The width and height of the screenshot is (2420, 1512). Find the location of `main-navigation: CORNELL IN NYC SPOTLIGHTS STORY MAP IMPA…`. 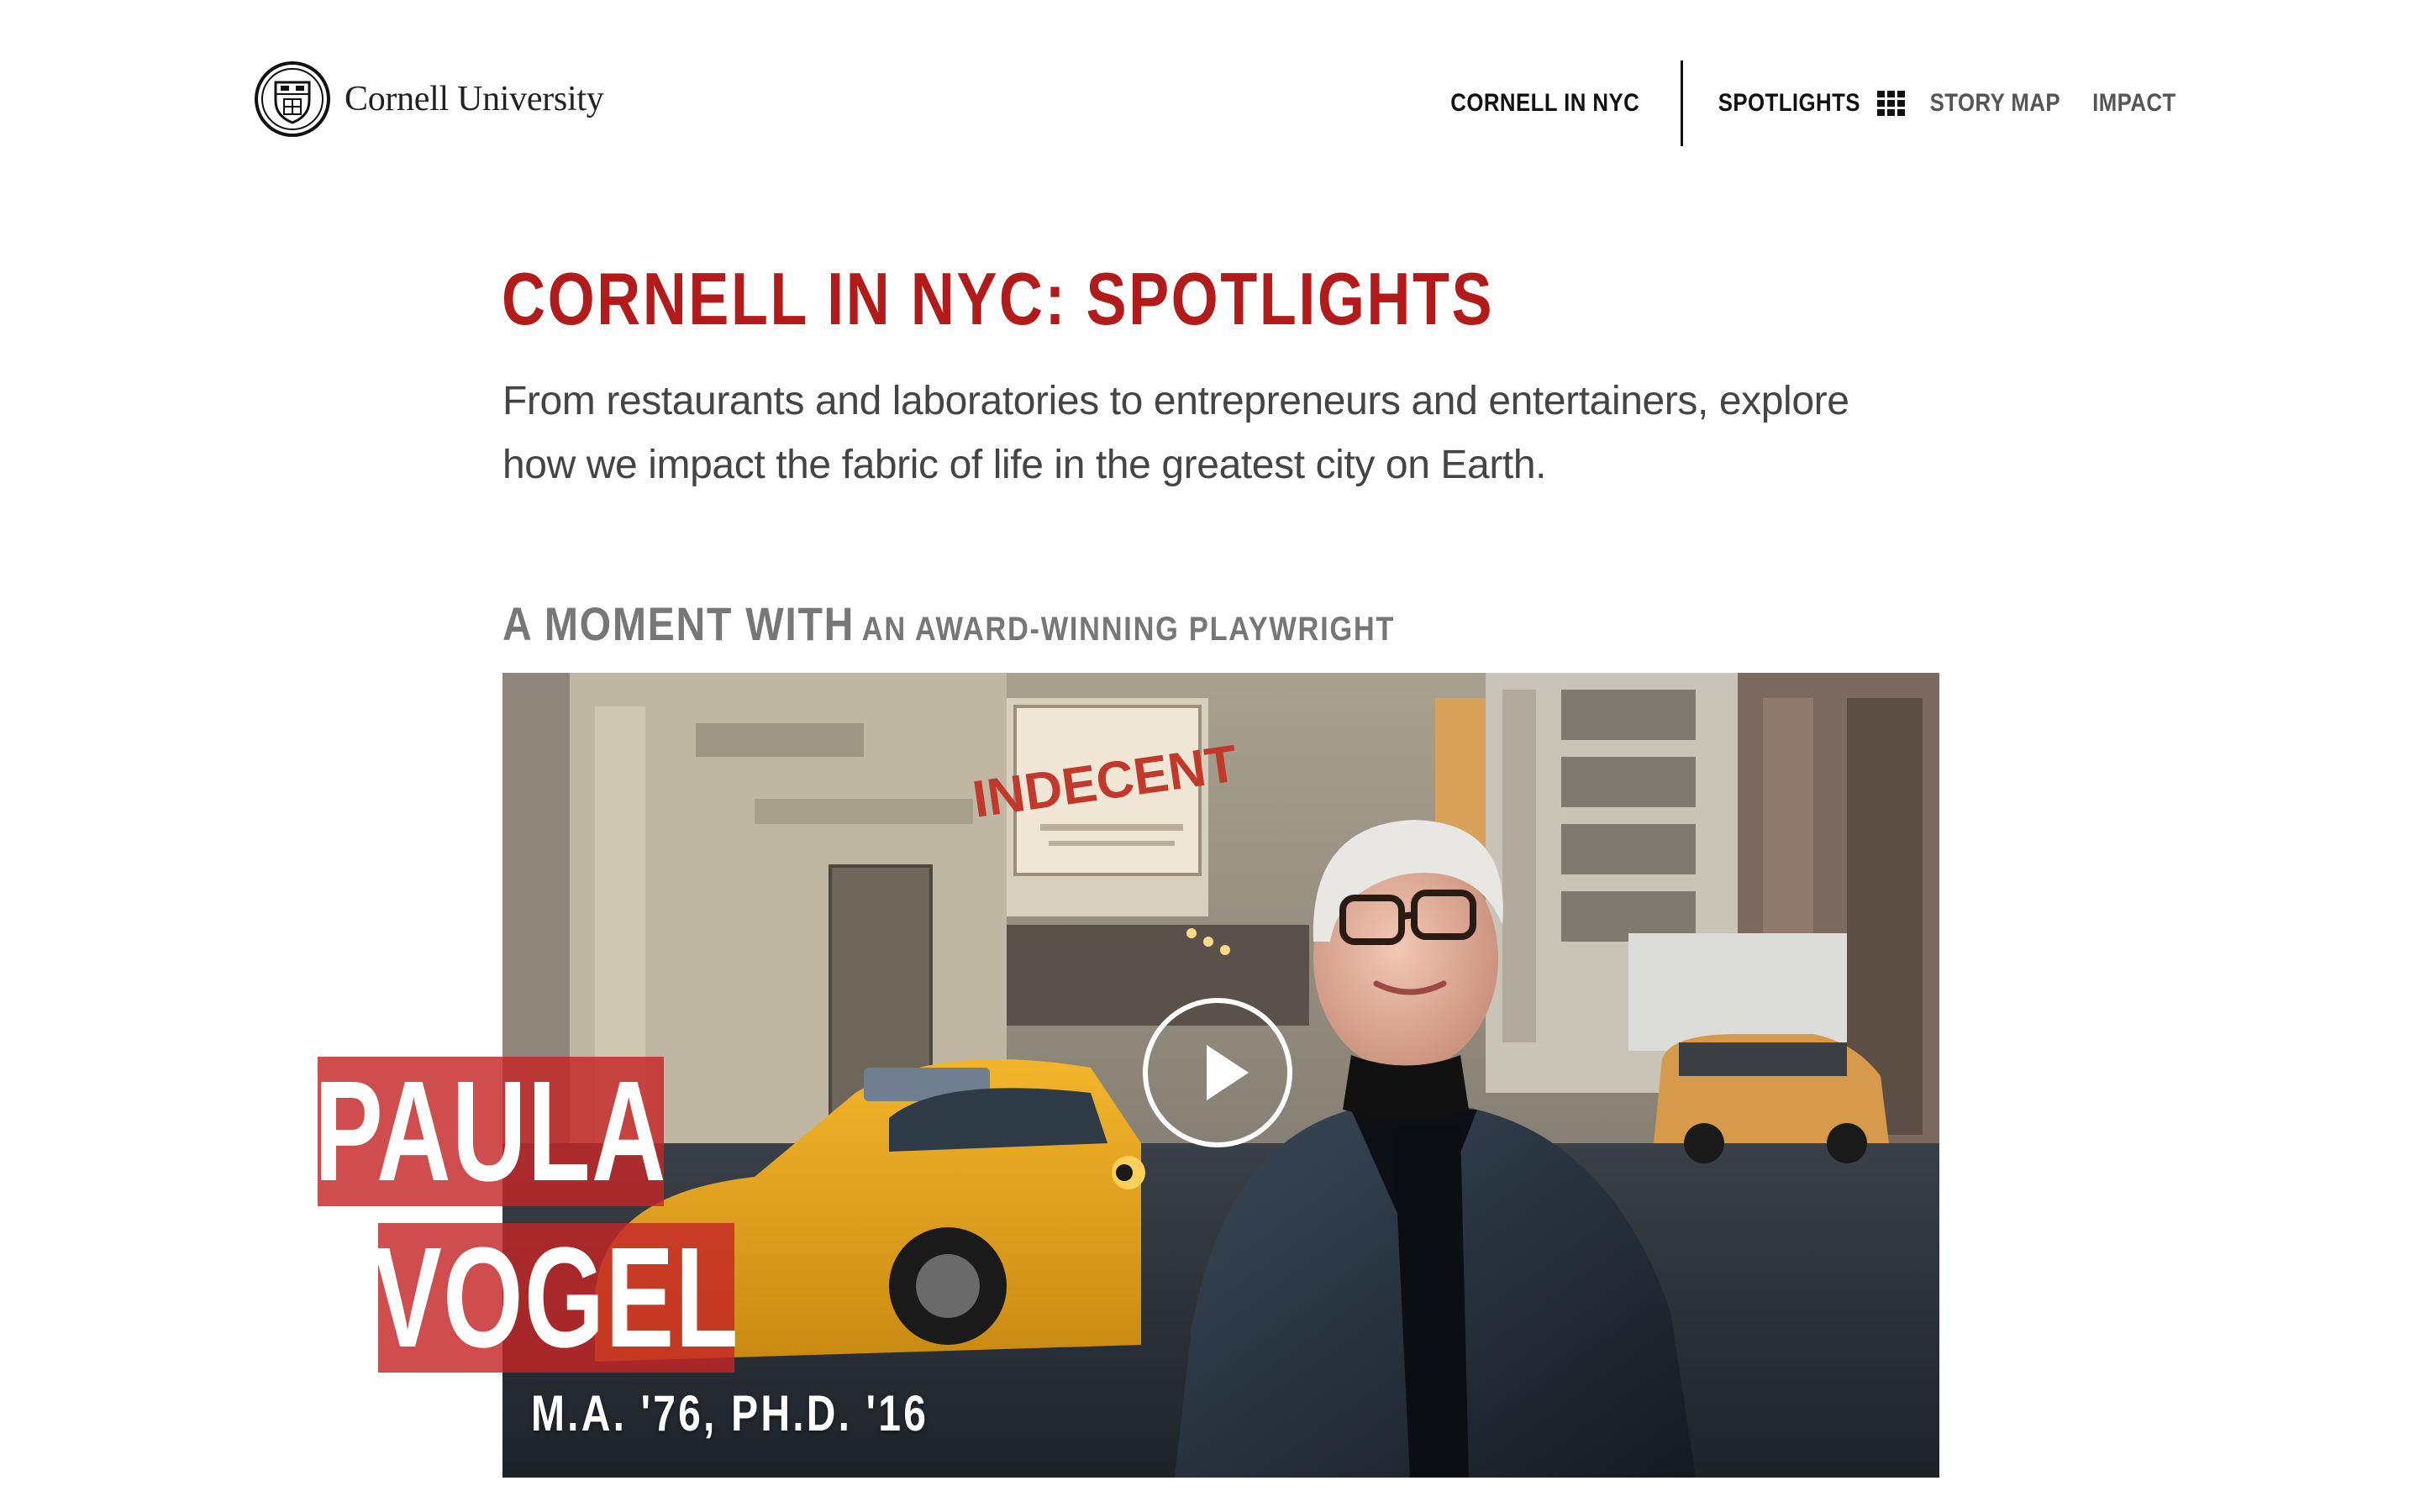

main-navigation: CORNELL IN NYC SPOTLIGHTS STORY MAP IMPA… is located at coordinates (1810, 103).